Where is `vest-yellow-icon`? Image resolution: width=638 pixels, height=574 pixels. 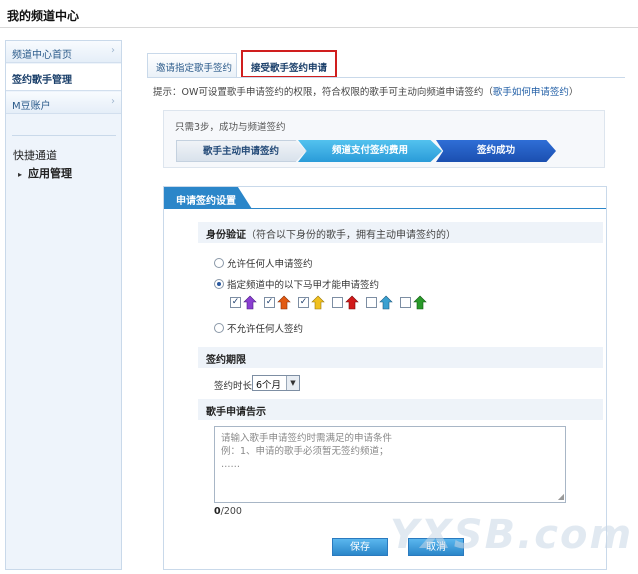 vest-yellow-icon is located at coordinates (318, 302).